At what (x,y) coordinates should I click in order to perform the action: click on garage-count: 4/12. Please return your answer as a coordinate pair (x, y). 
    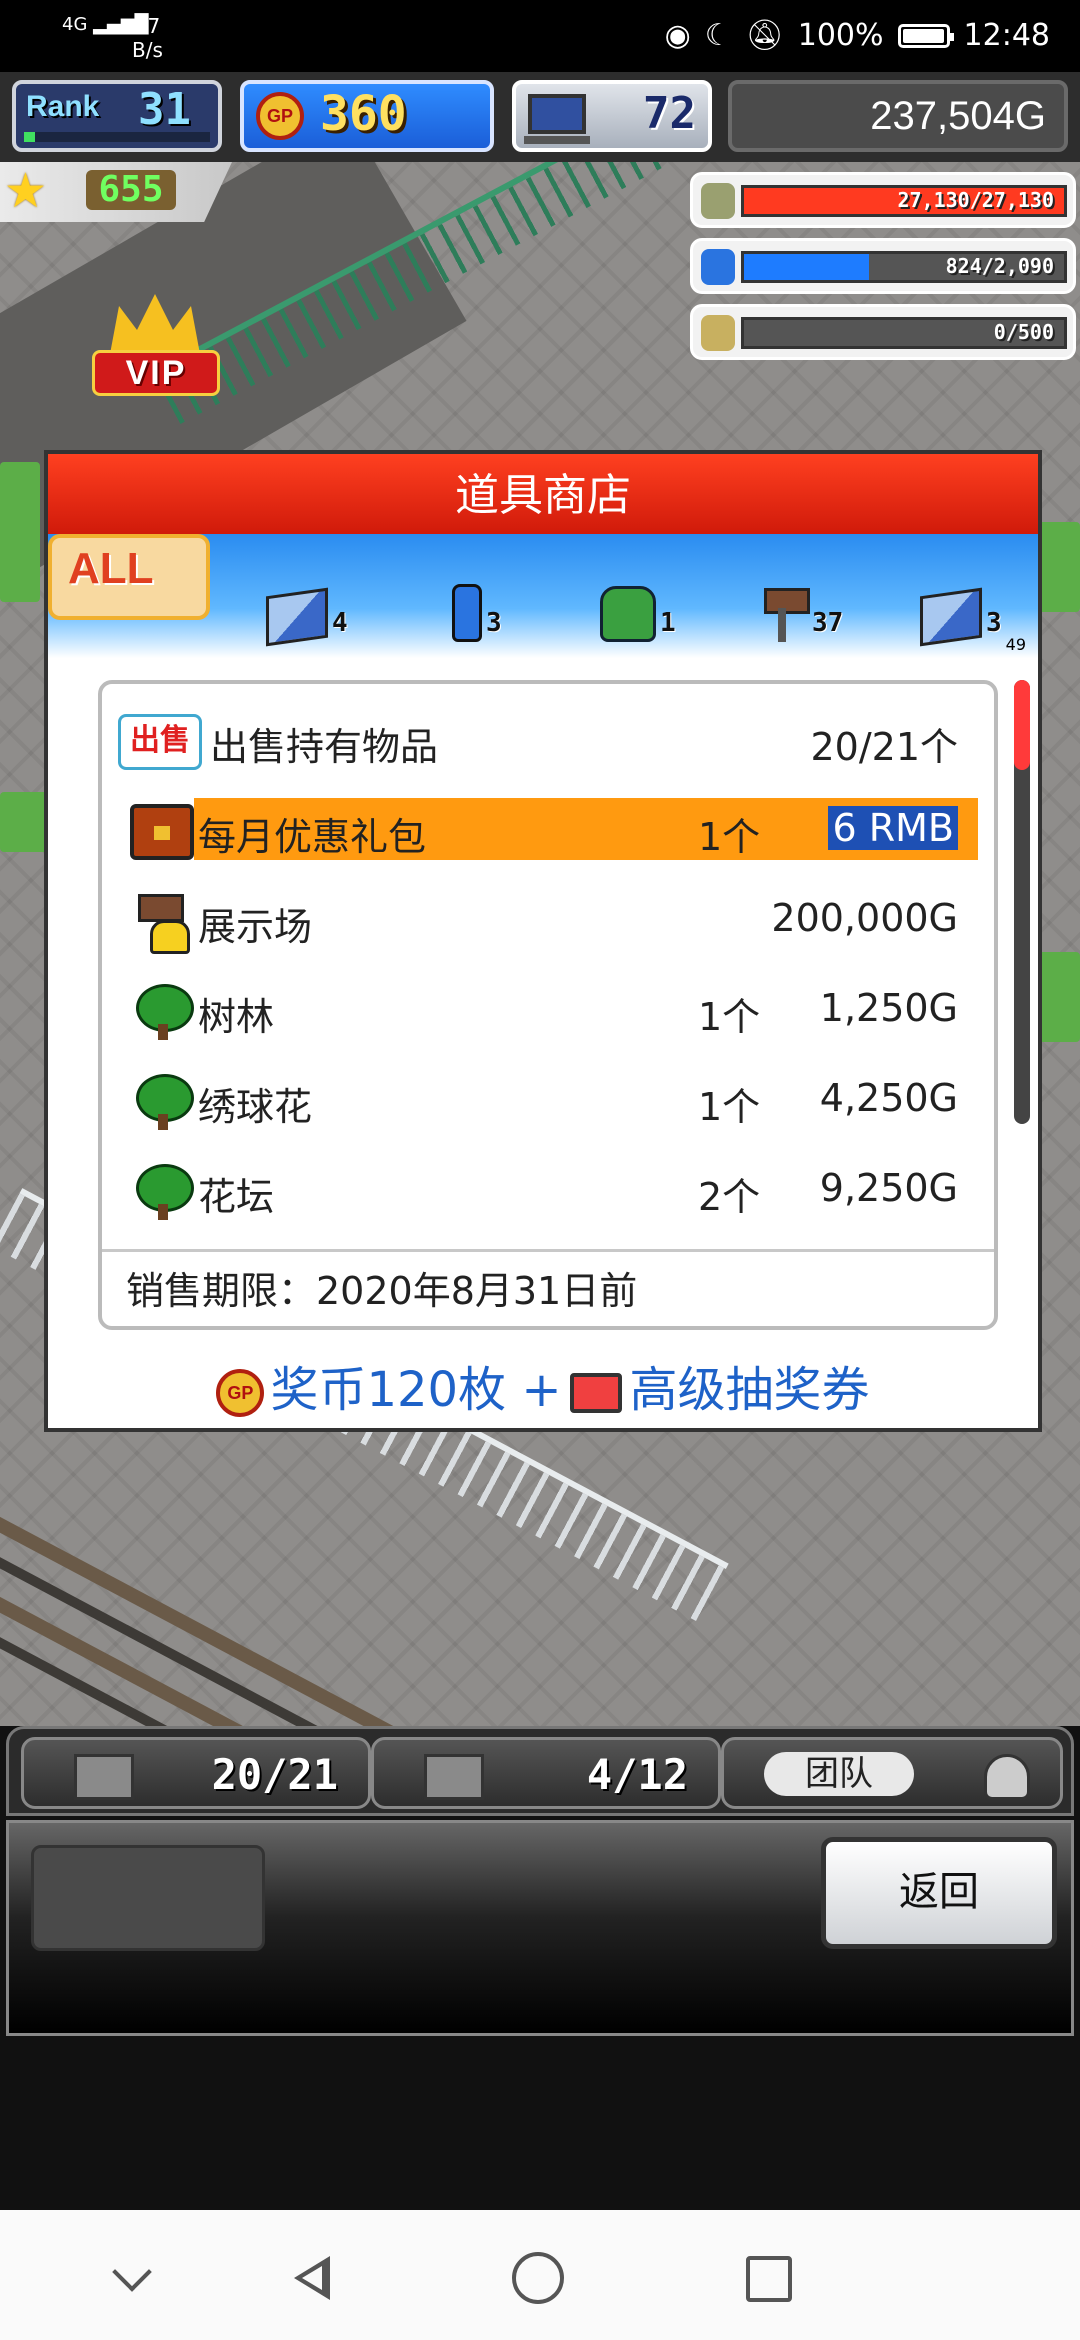
    Looking at the image, I should click on (637, 1774).